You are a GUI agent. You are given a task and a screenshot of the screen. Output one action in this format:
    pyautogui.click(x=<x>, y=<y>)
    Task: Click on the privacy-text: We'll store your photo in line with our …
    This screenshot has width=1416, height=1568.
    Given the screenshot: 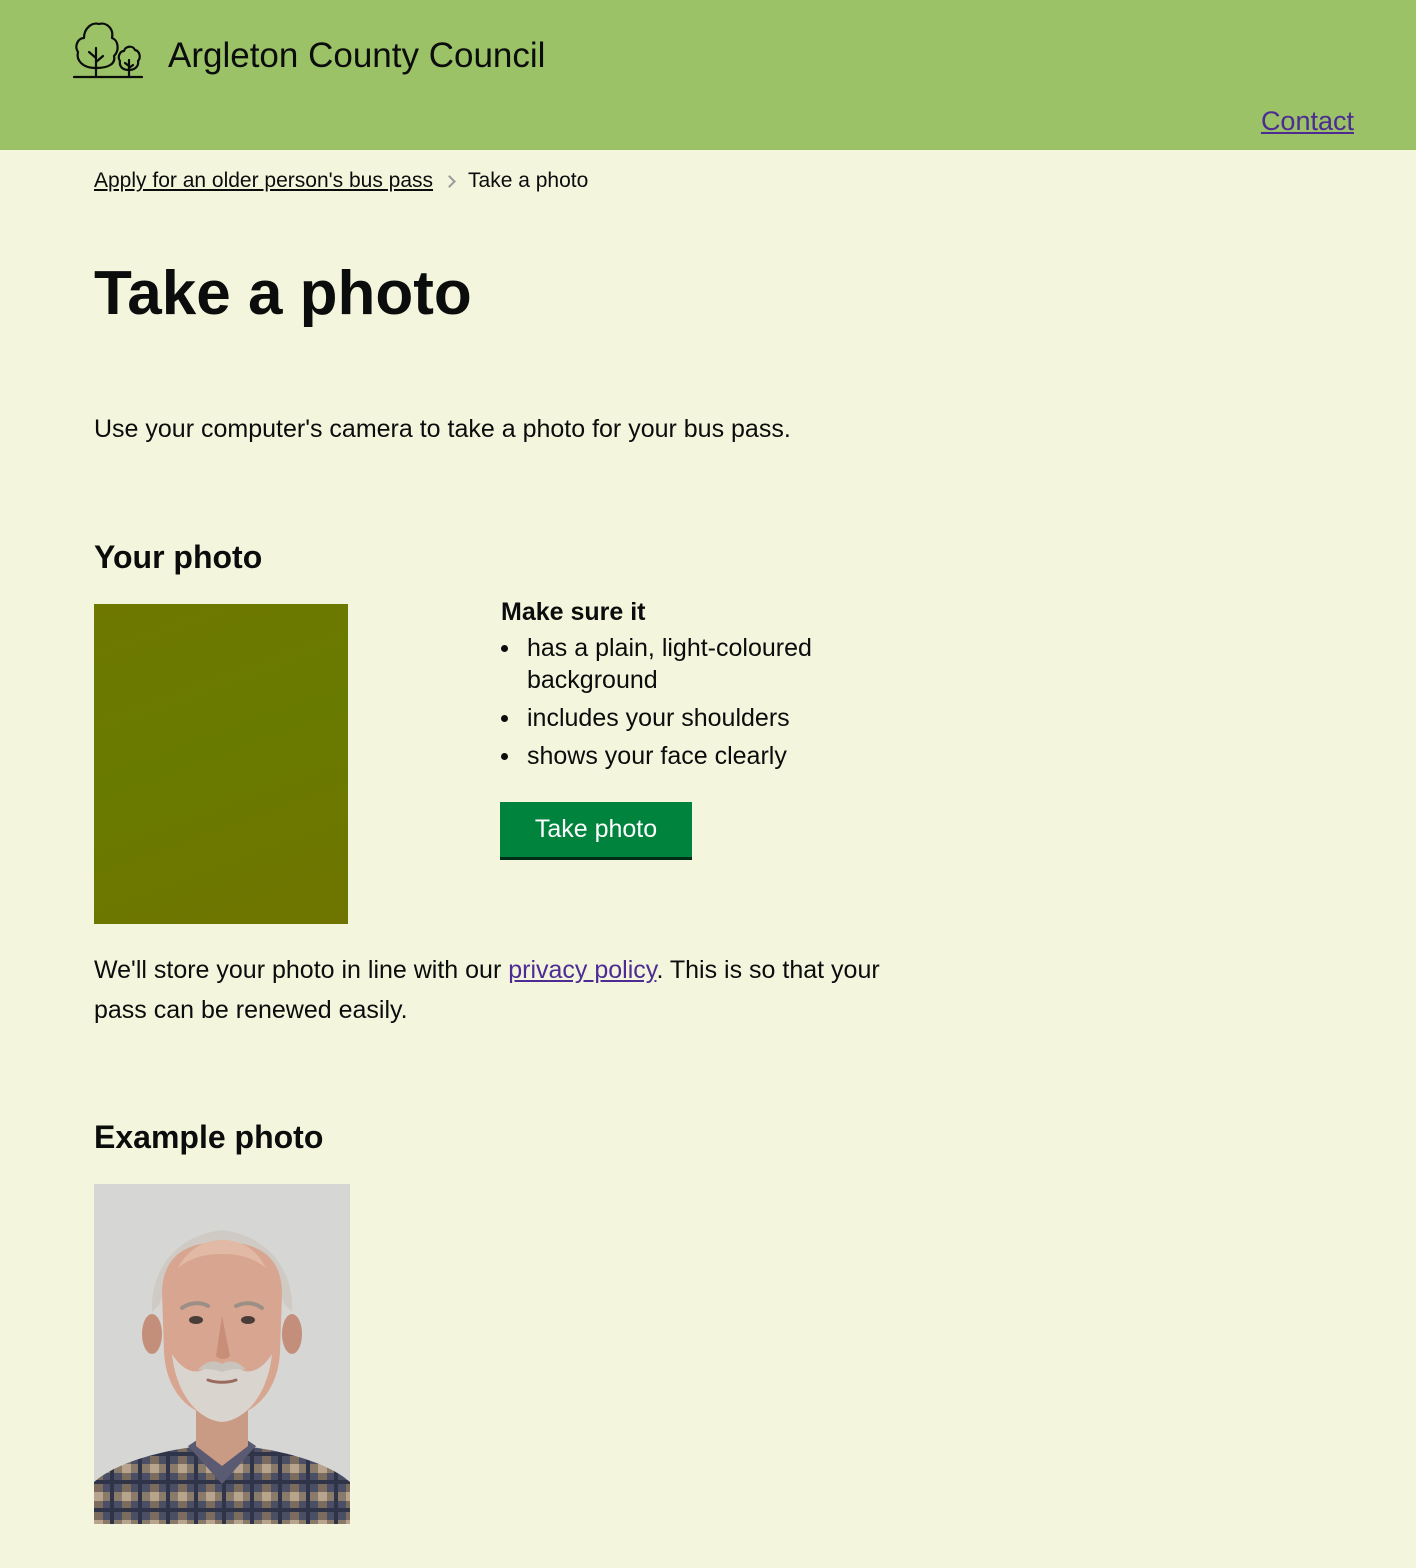 What is the action you would take?
    pyautogui.click(x=514, y=990)
    